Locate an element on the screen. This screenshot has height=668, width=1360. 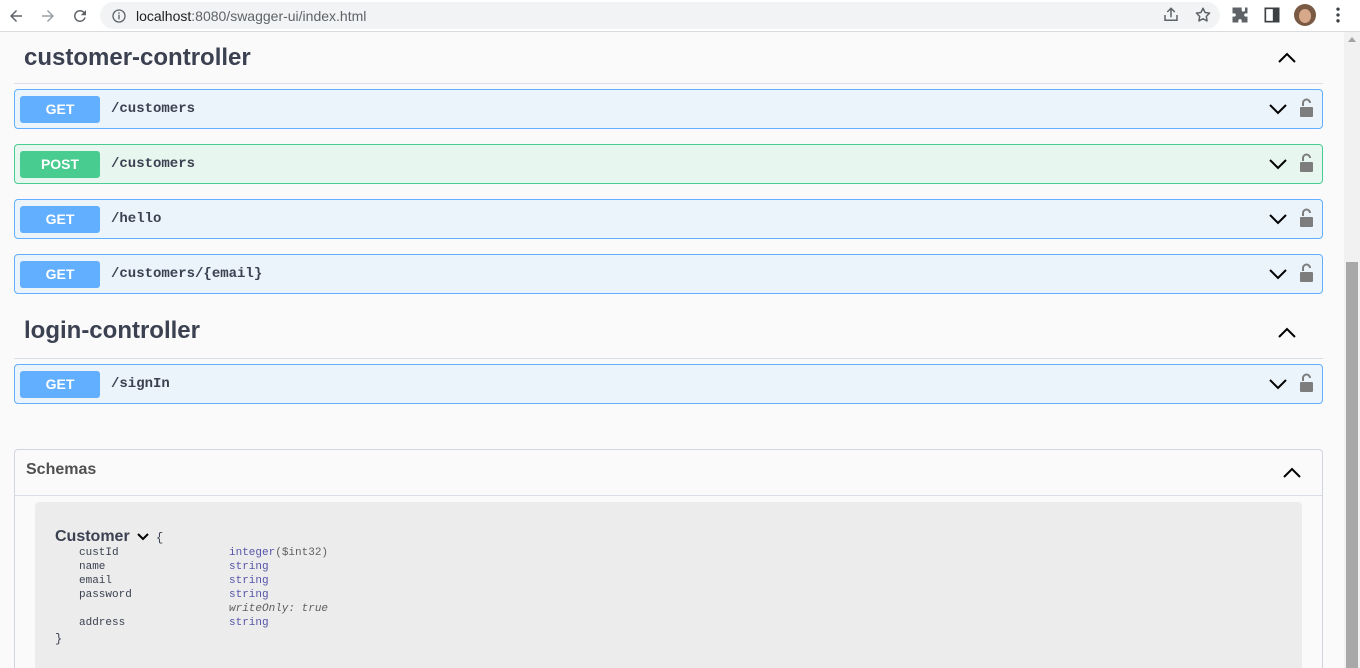
arrow-right-icon is located at coordinates (48, 15).